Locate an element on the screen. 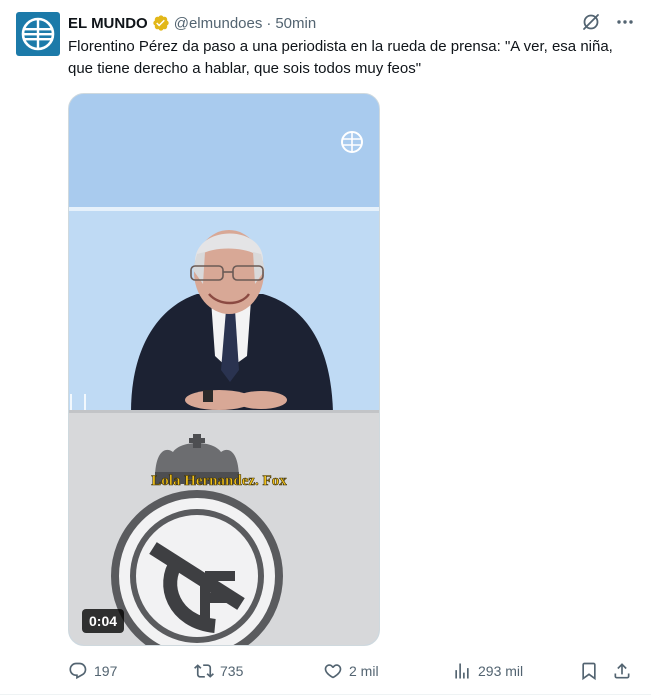 This screenshot has width=651, height=695. share-icon is located at coordinates (622, 671).